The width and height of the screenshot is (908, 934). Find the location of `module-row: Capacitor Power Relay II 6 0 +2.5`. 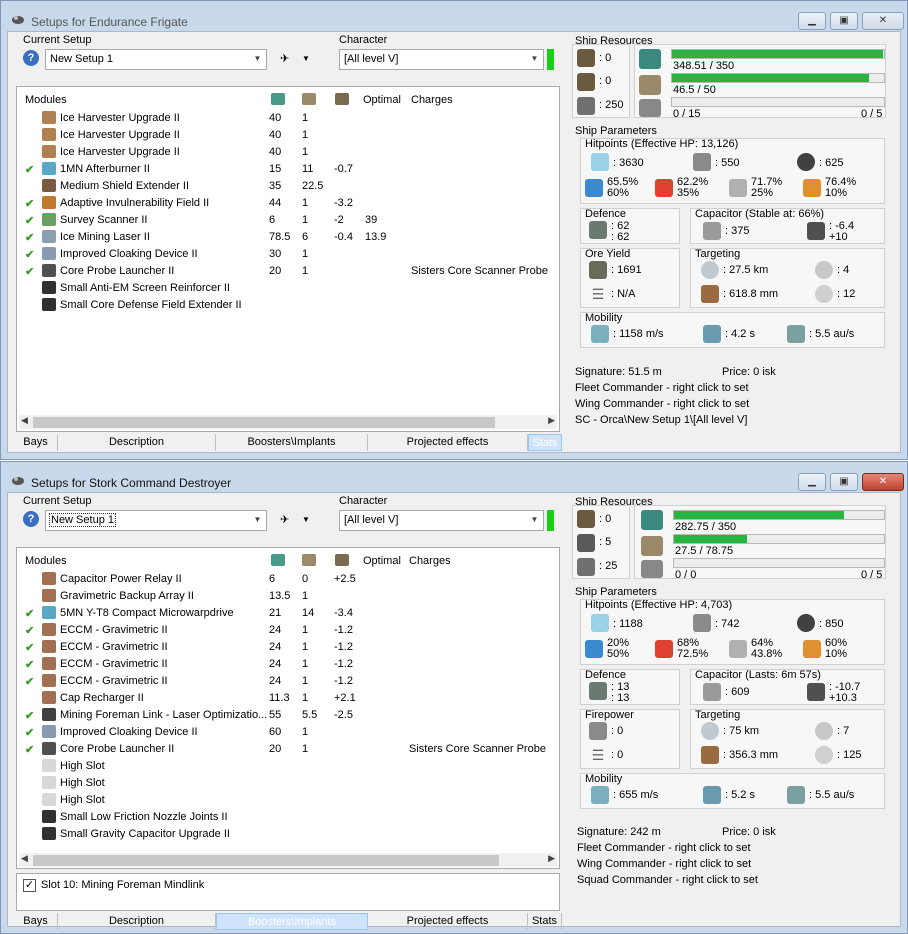

module-row: Capacitor Power Relay II 6 0 +2.5 is located at coordinates (289, 579).